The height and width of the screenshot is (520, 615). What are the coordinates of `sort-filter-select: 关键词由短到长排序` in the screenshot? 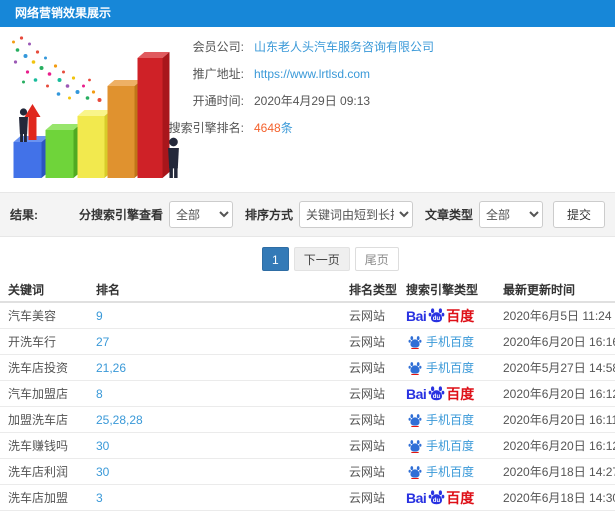 It's located at (355, 214).